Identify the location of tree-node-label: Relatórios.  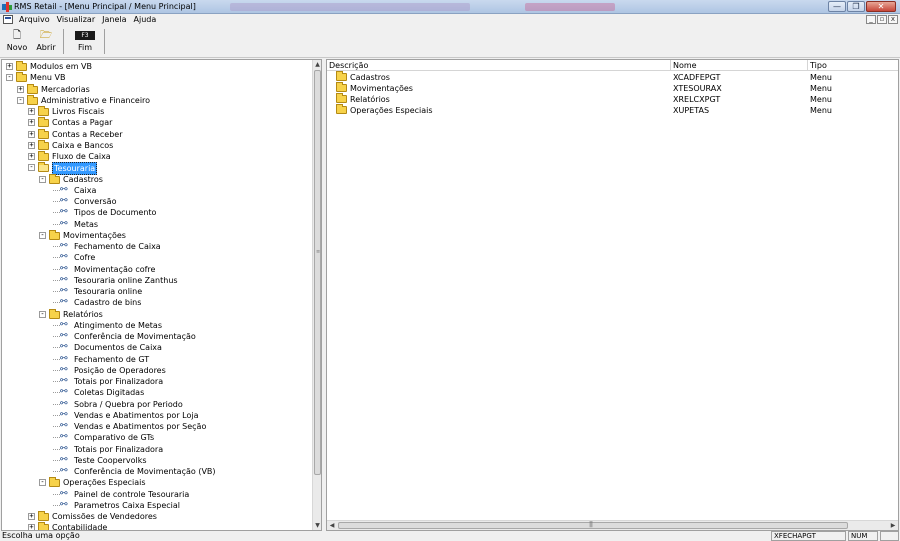
(83, 314).